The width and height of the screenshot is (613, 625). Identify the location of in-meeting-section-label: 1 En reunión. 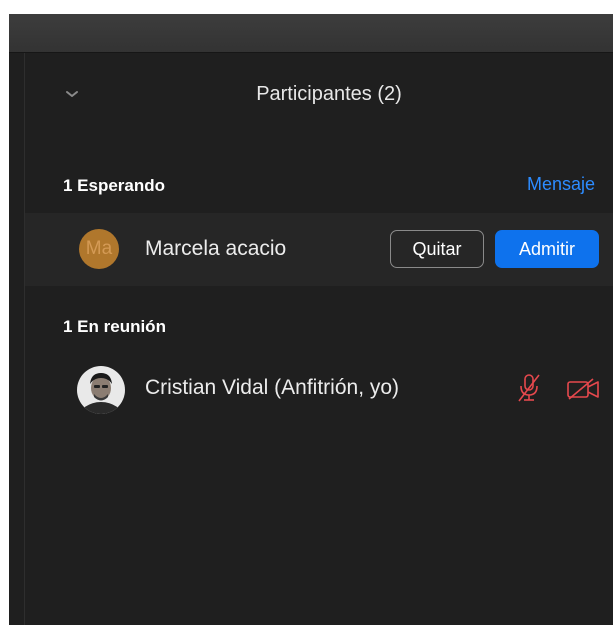
(114, 326).